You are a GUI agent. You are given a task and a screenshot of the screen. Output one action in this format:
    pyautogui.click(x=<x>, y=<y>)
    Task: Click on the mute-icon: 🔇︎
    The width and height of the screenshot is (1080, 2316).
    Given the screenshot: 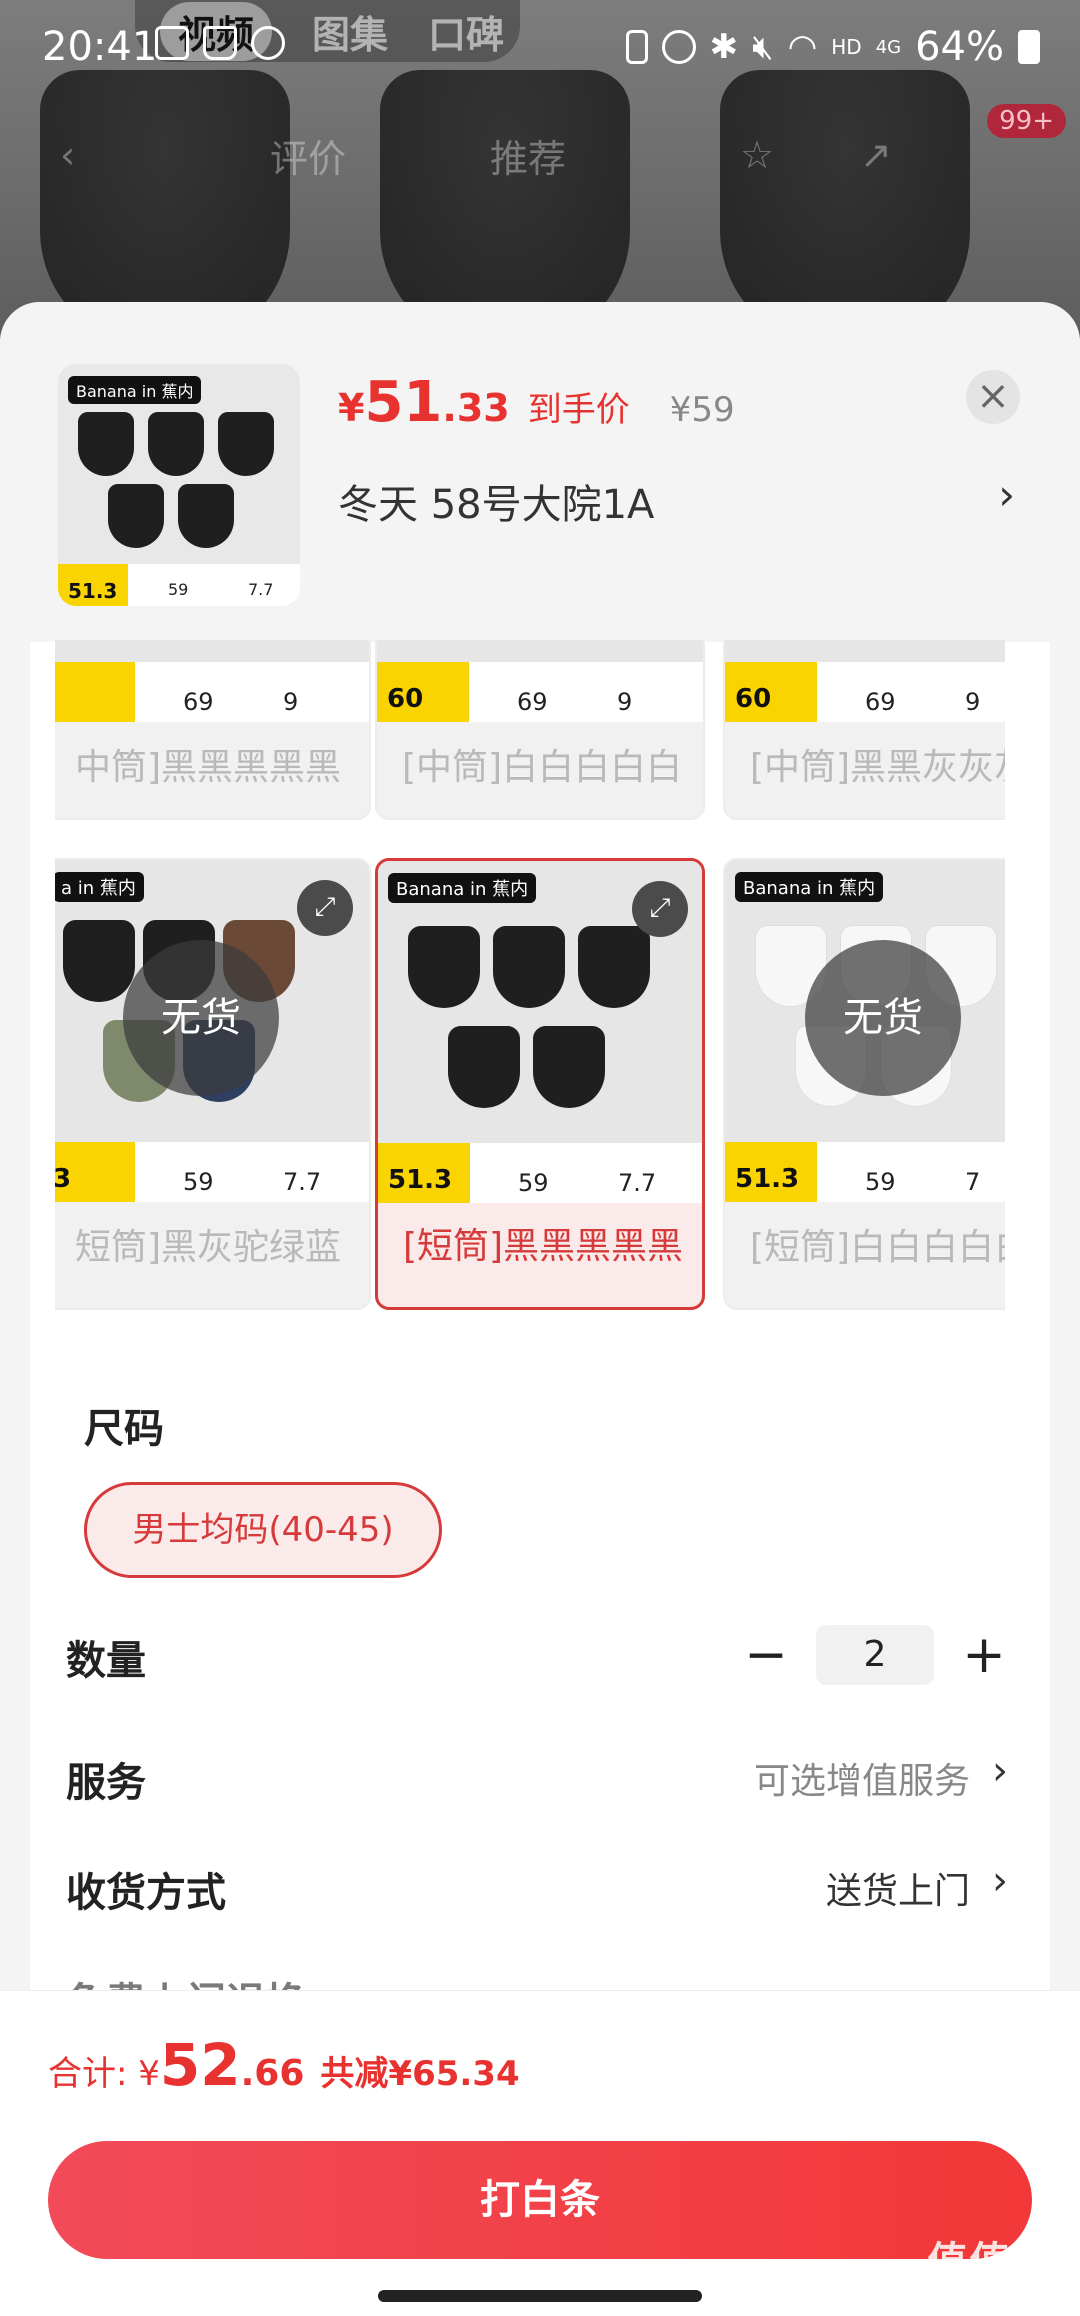 What is the action you would take?
    pyautogui.click(x=763, y=47)
    